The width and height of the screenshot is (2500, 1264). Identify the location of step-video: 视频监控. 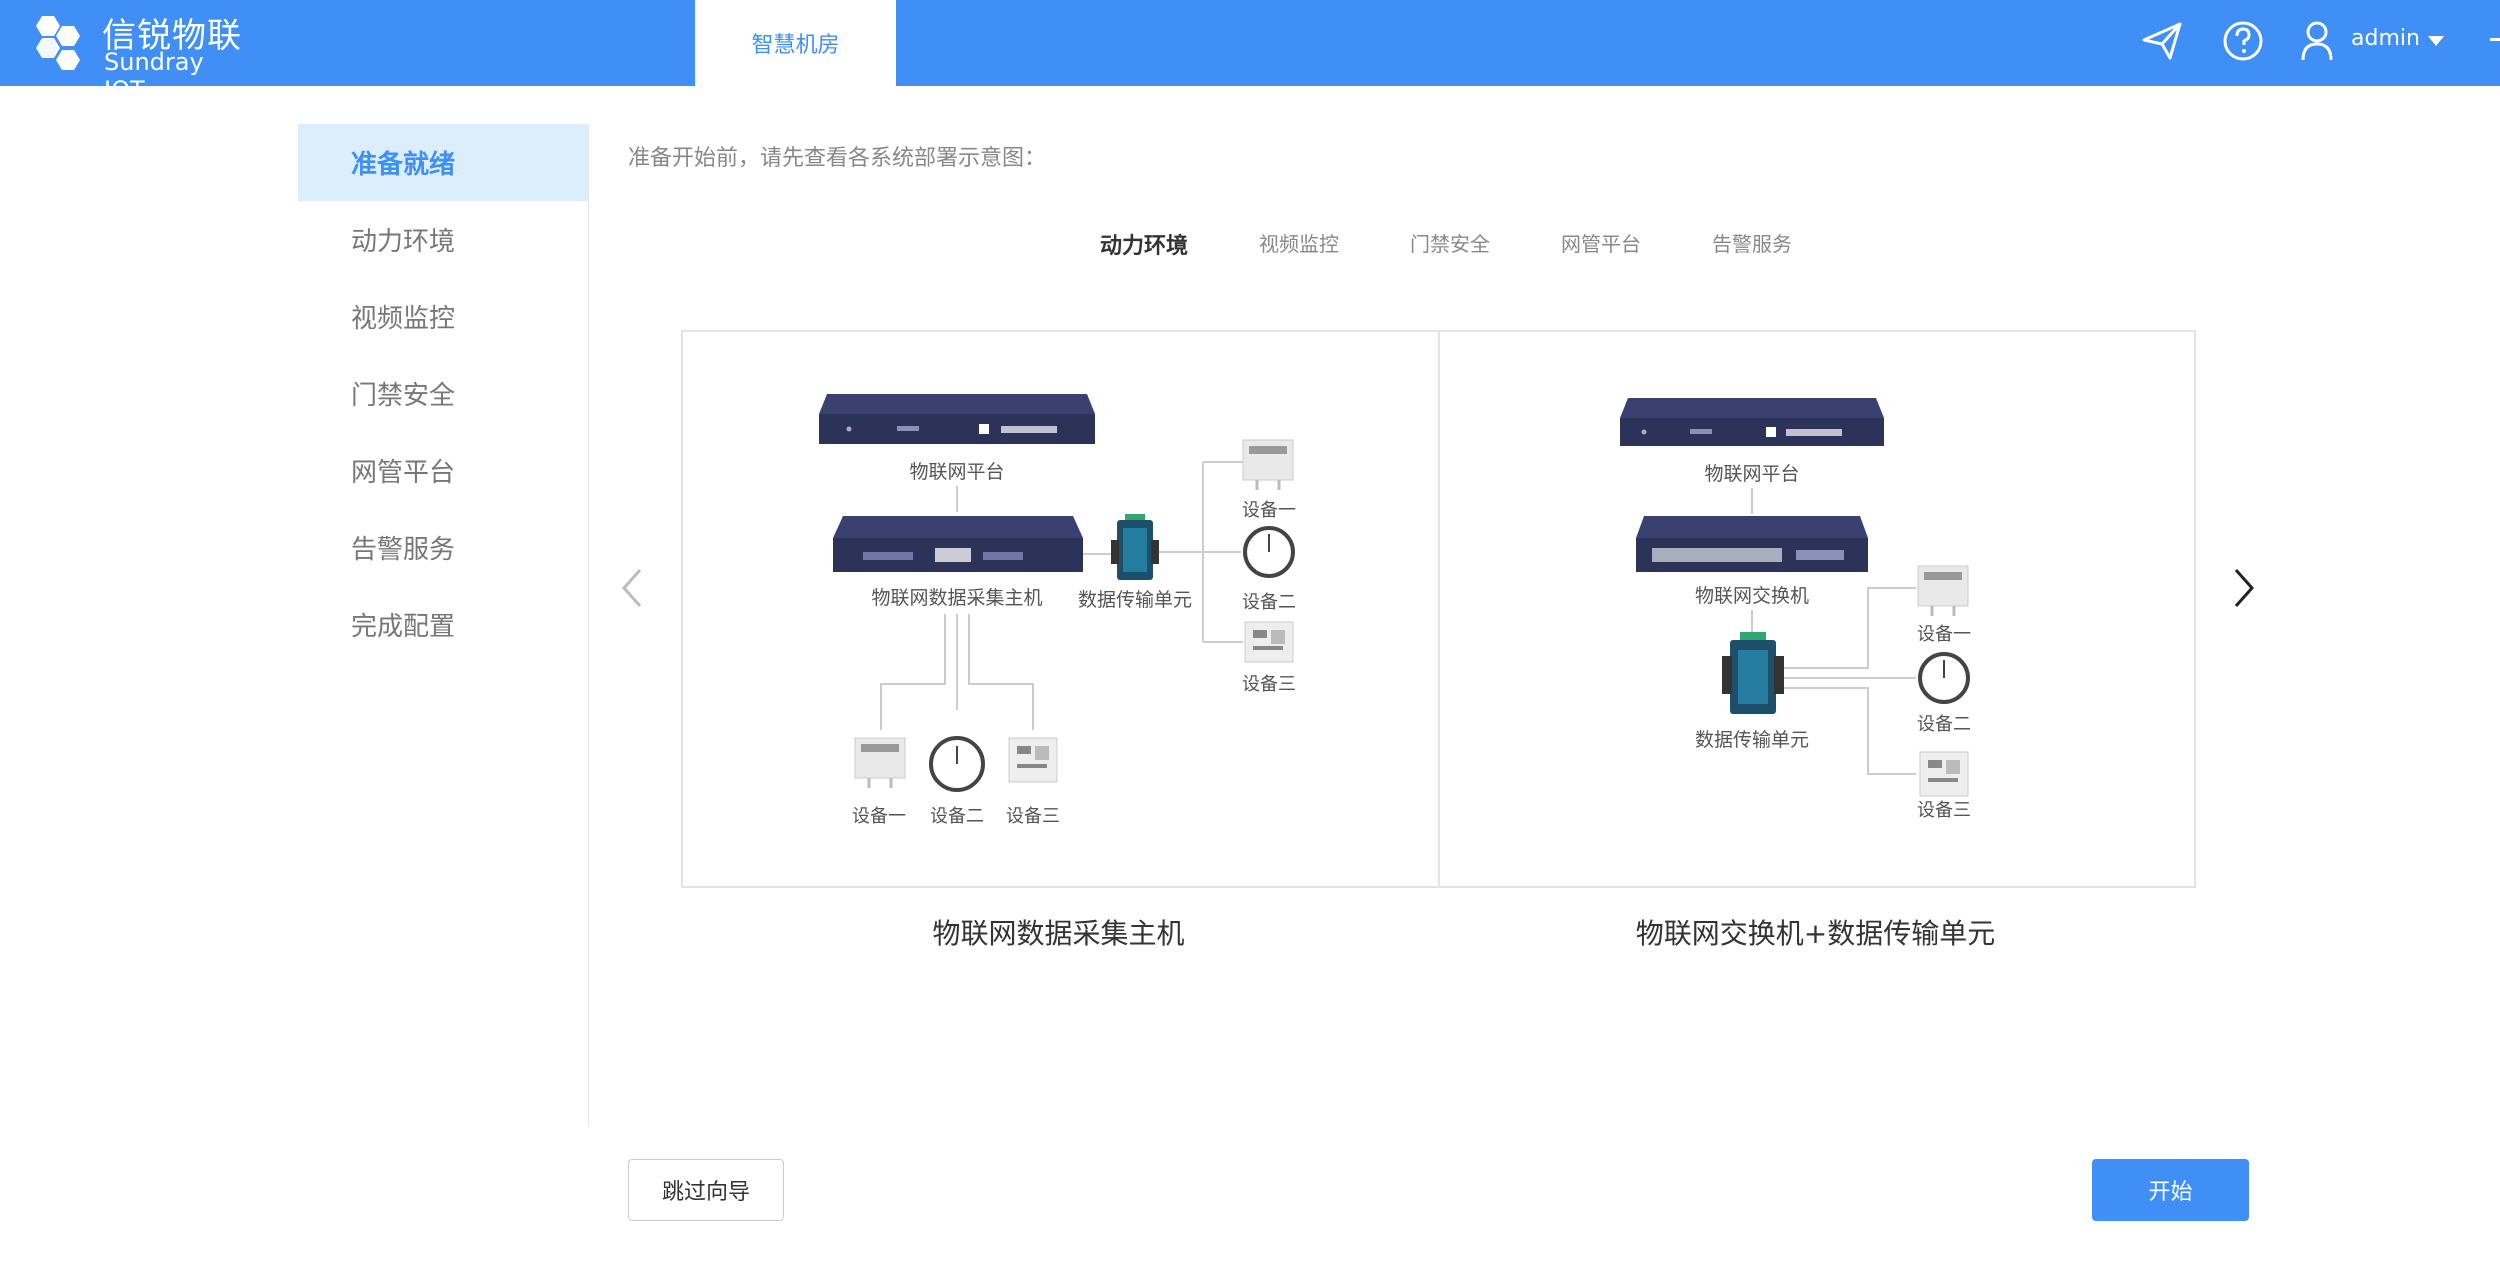
(443, 316).